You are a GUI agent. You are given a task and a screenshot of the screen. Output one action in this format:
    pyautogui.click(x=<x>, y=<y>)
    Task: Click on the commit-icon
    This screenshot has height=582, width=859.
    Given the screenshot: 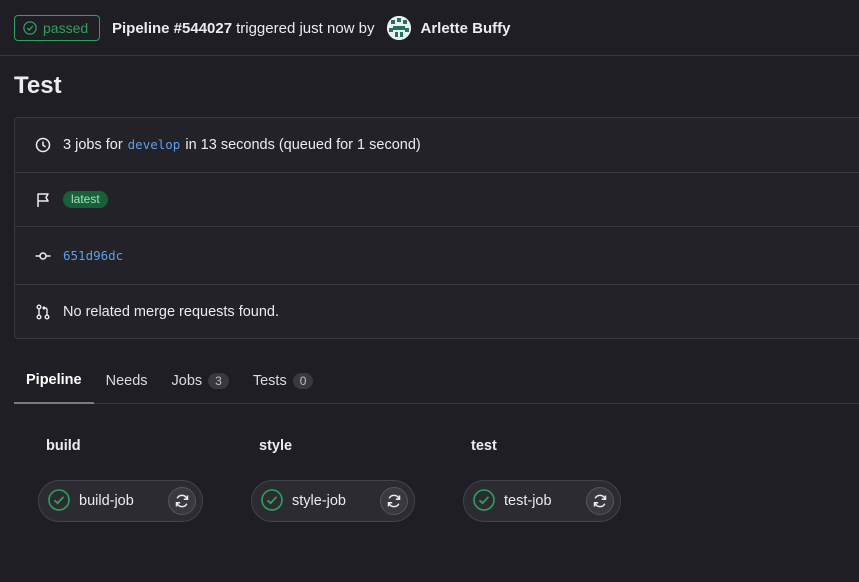 What is the action you would take?
    pyautogui.click(x=43, y=256)
    